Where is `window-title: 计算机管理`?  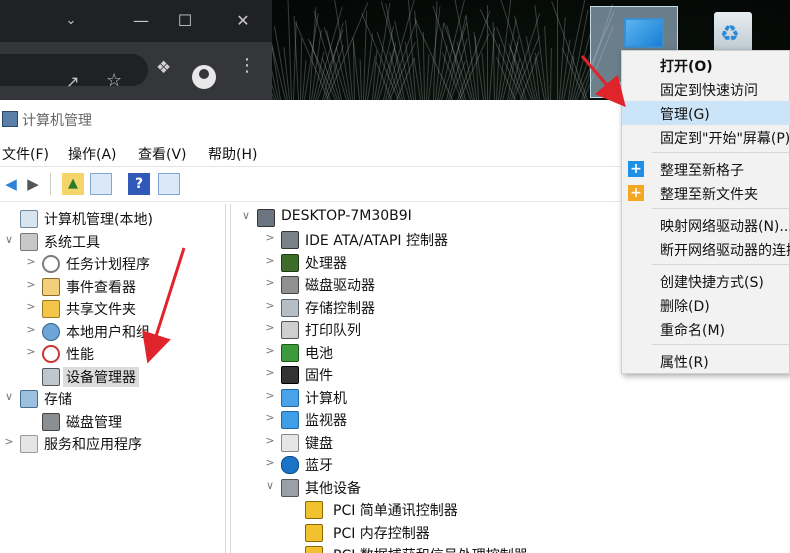 window-title: 计算机管理 is located at coordinates (57, 121).